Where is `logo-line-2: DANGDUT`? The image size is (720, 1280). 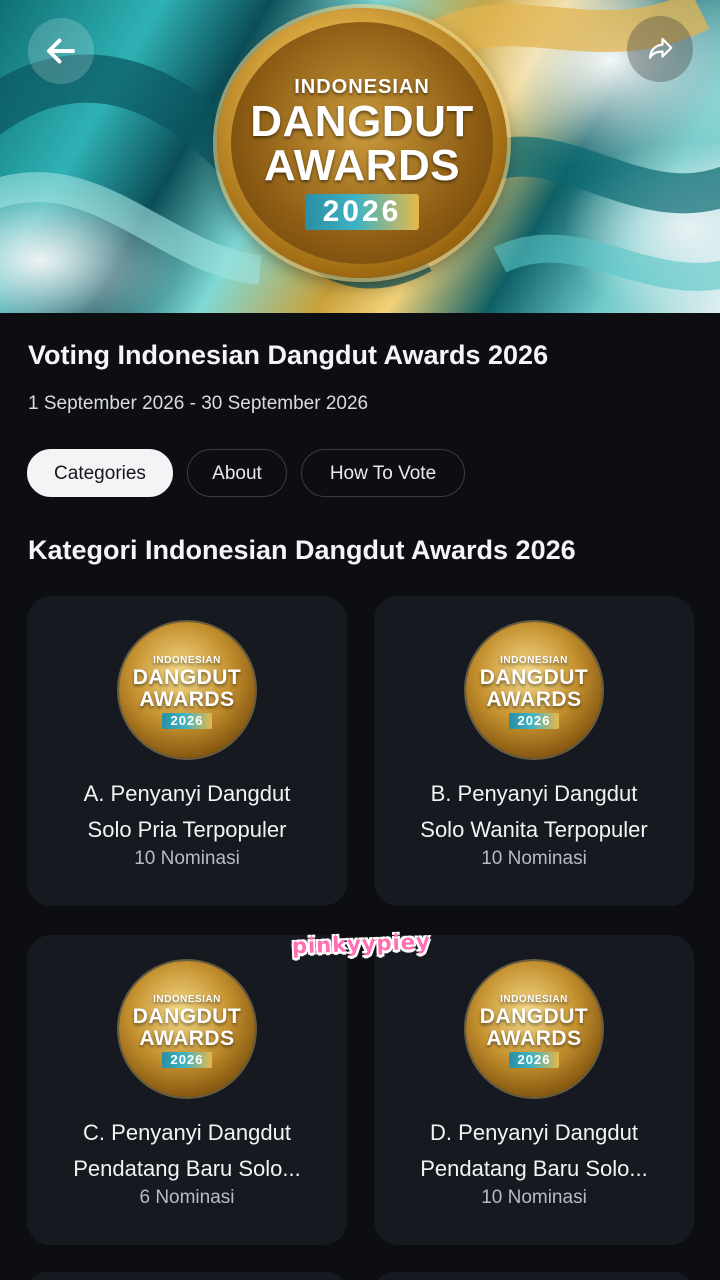 logo-line-2: DANGDUT is located at coordinates (362, 121).